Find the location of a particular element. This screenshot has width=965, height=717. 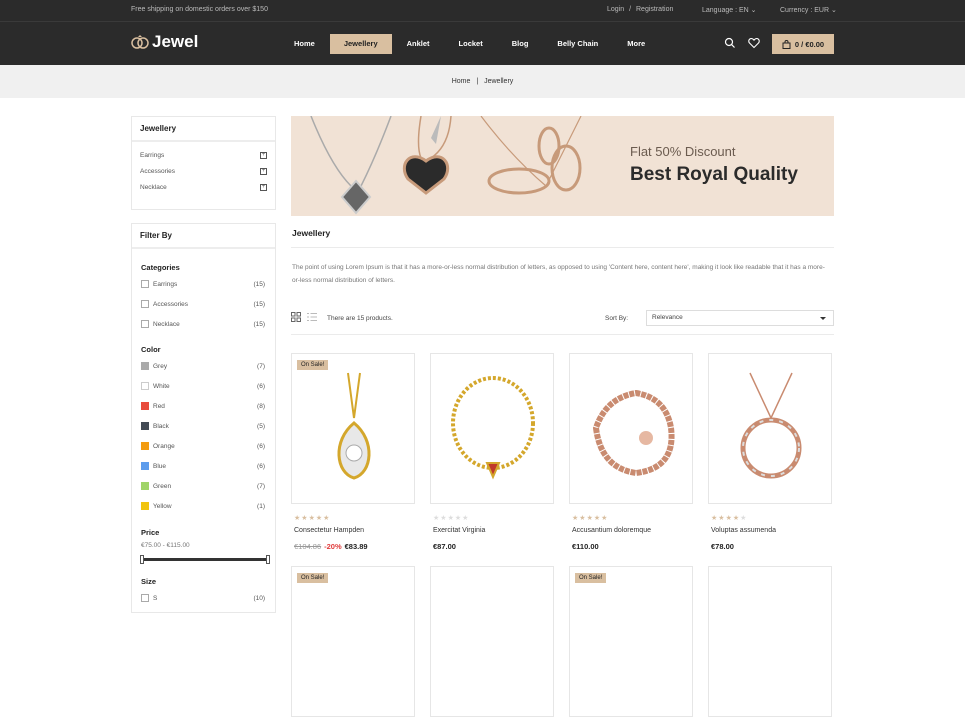

nav-belly-chain: Belly Chain is located at coordinates (577, 44).